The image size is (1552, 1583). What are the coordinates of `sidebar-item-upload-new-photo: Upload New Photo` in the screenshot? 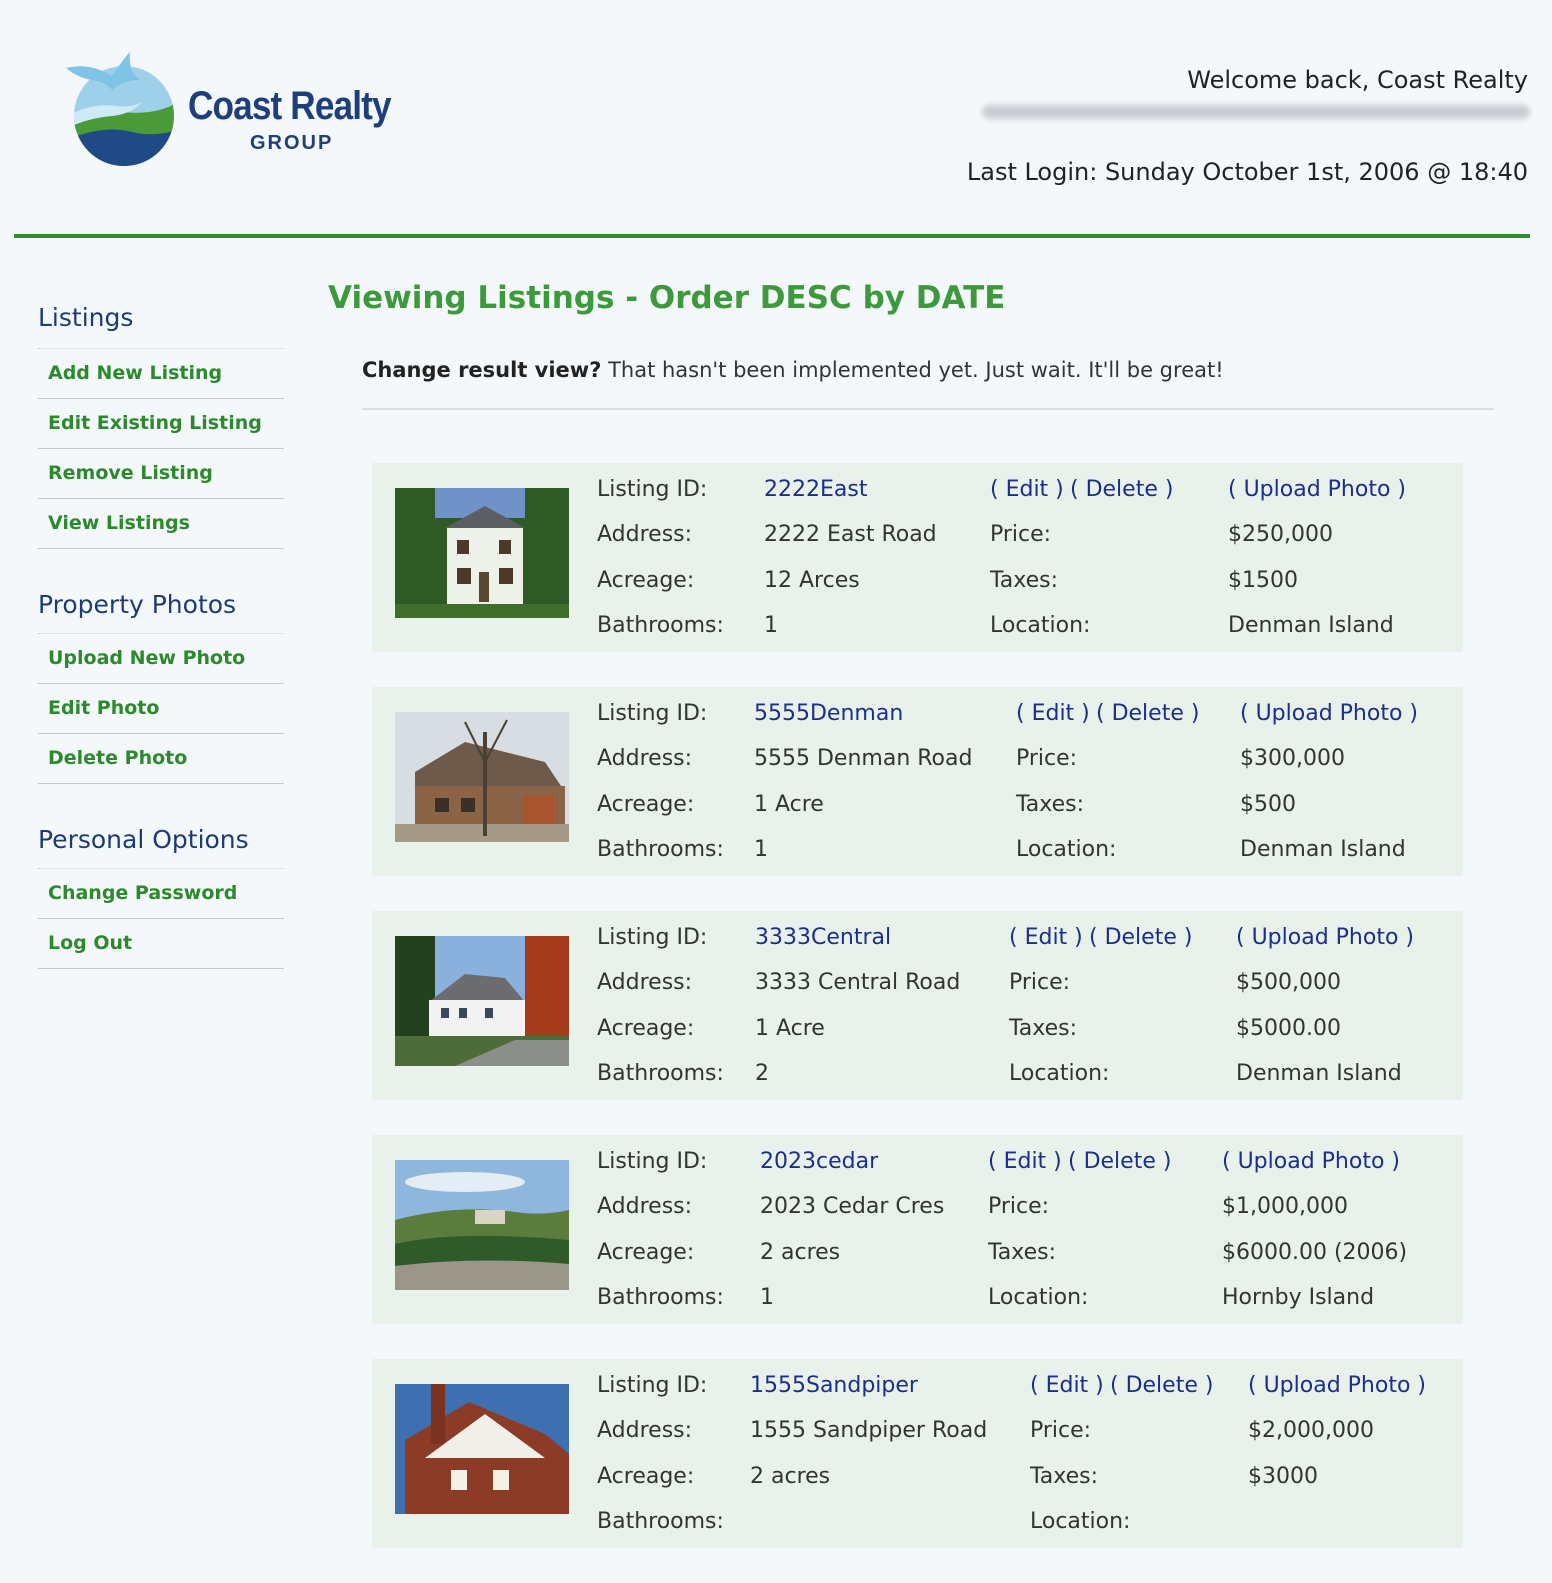 It's located at (161, 659).